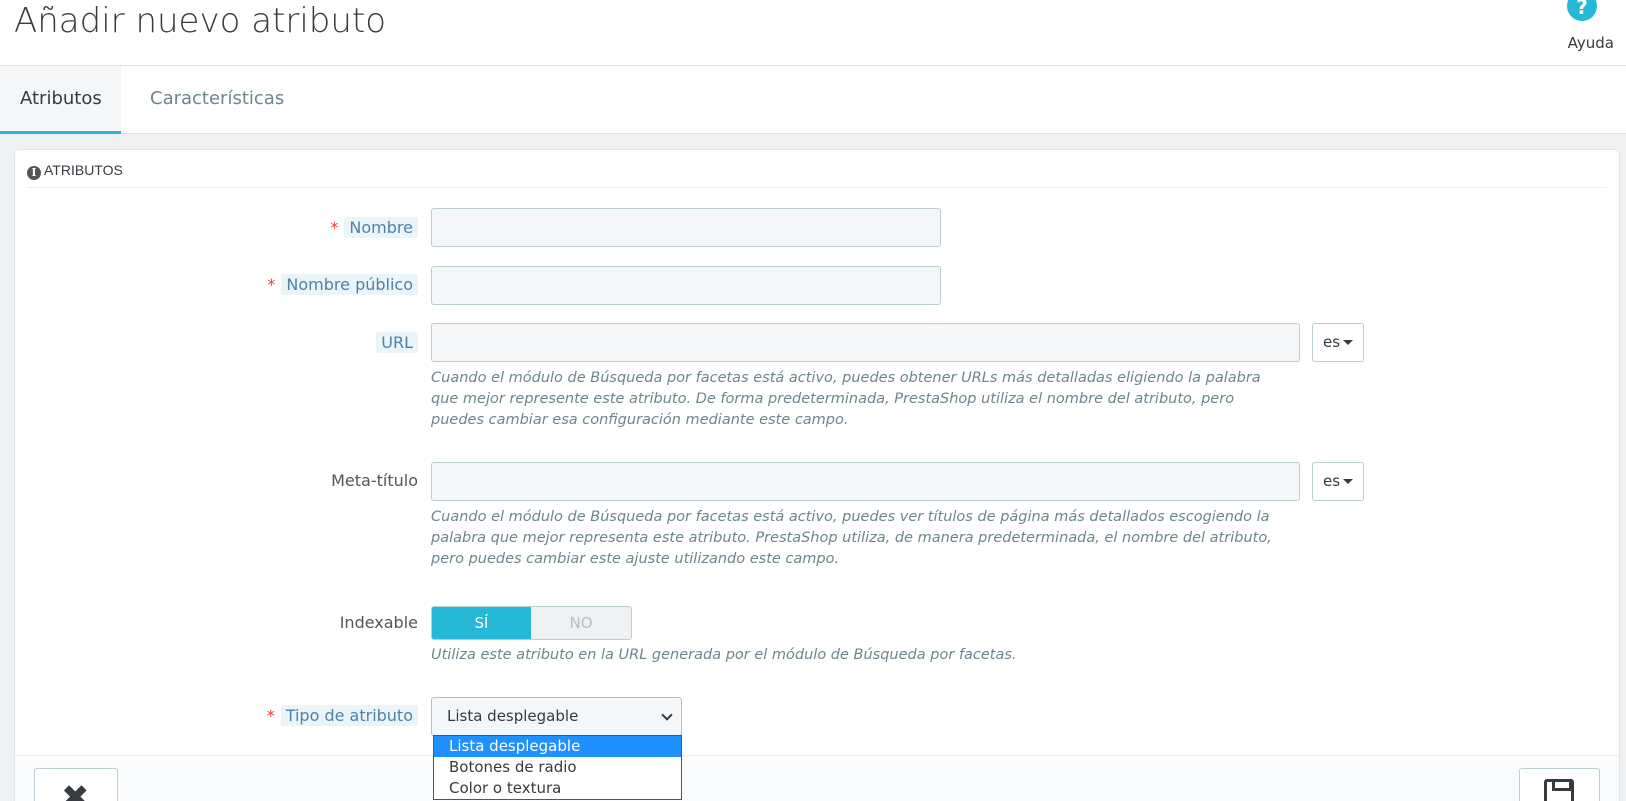  Describe the element at coordinates (865, 481) in the screenshot. I see `meta-titulo-input` at that location.